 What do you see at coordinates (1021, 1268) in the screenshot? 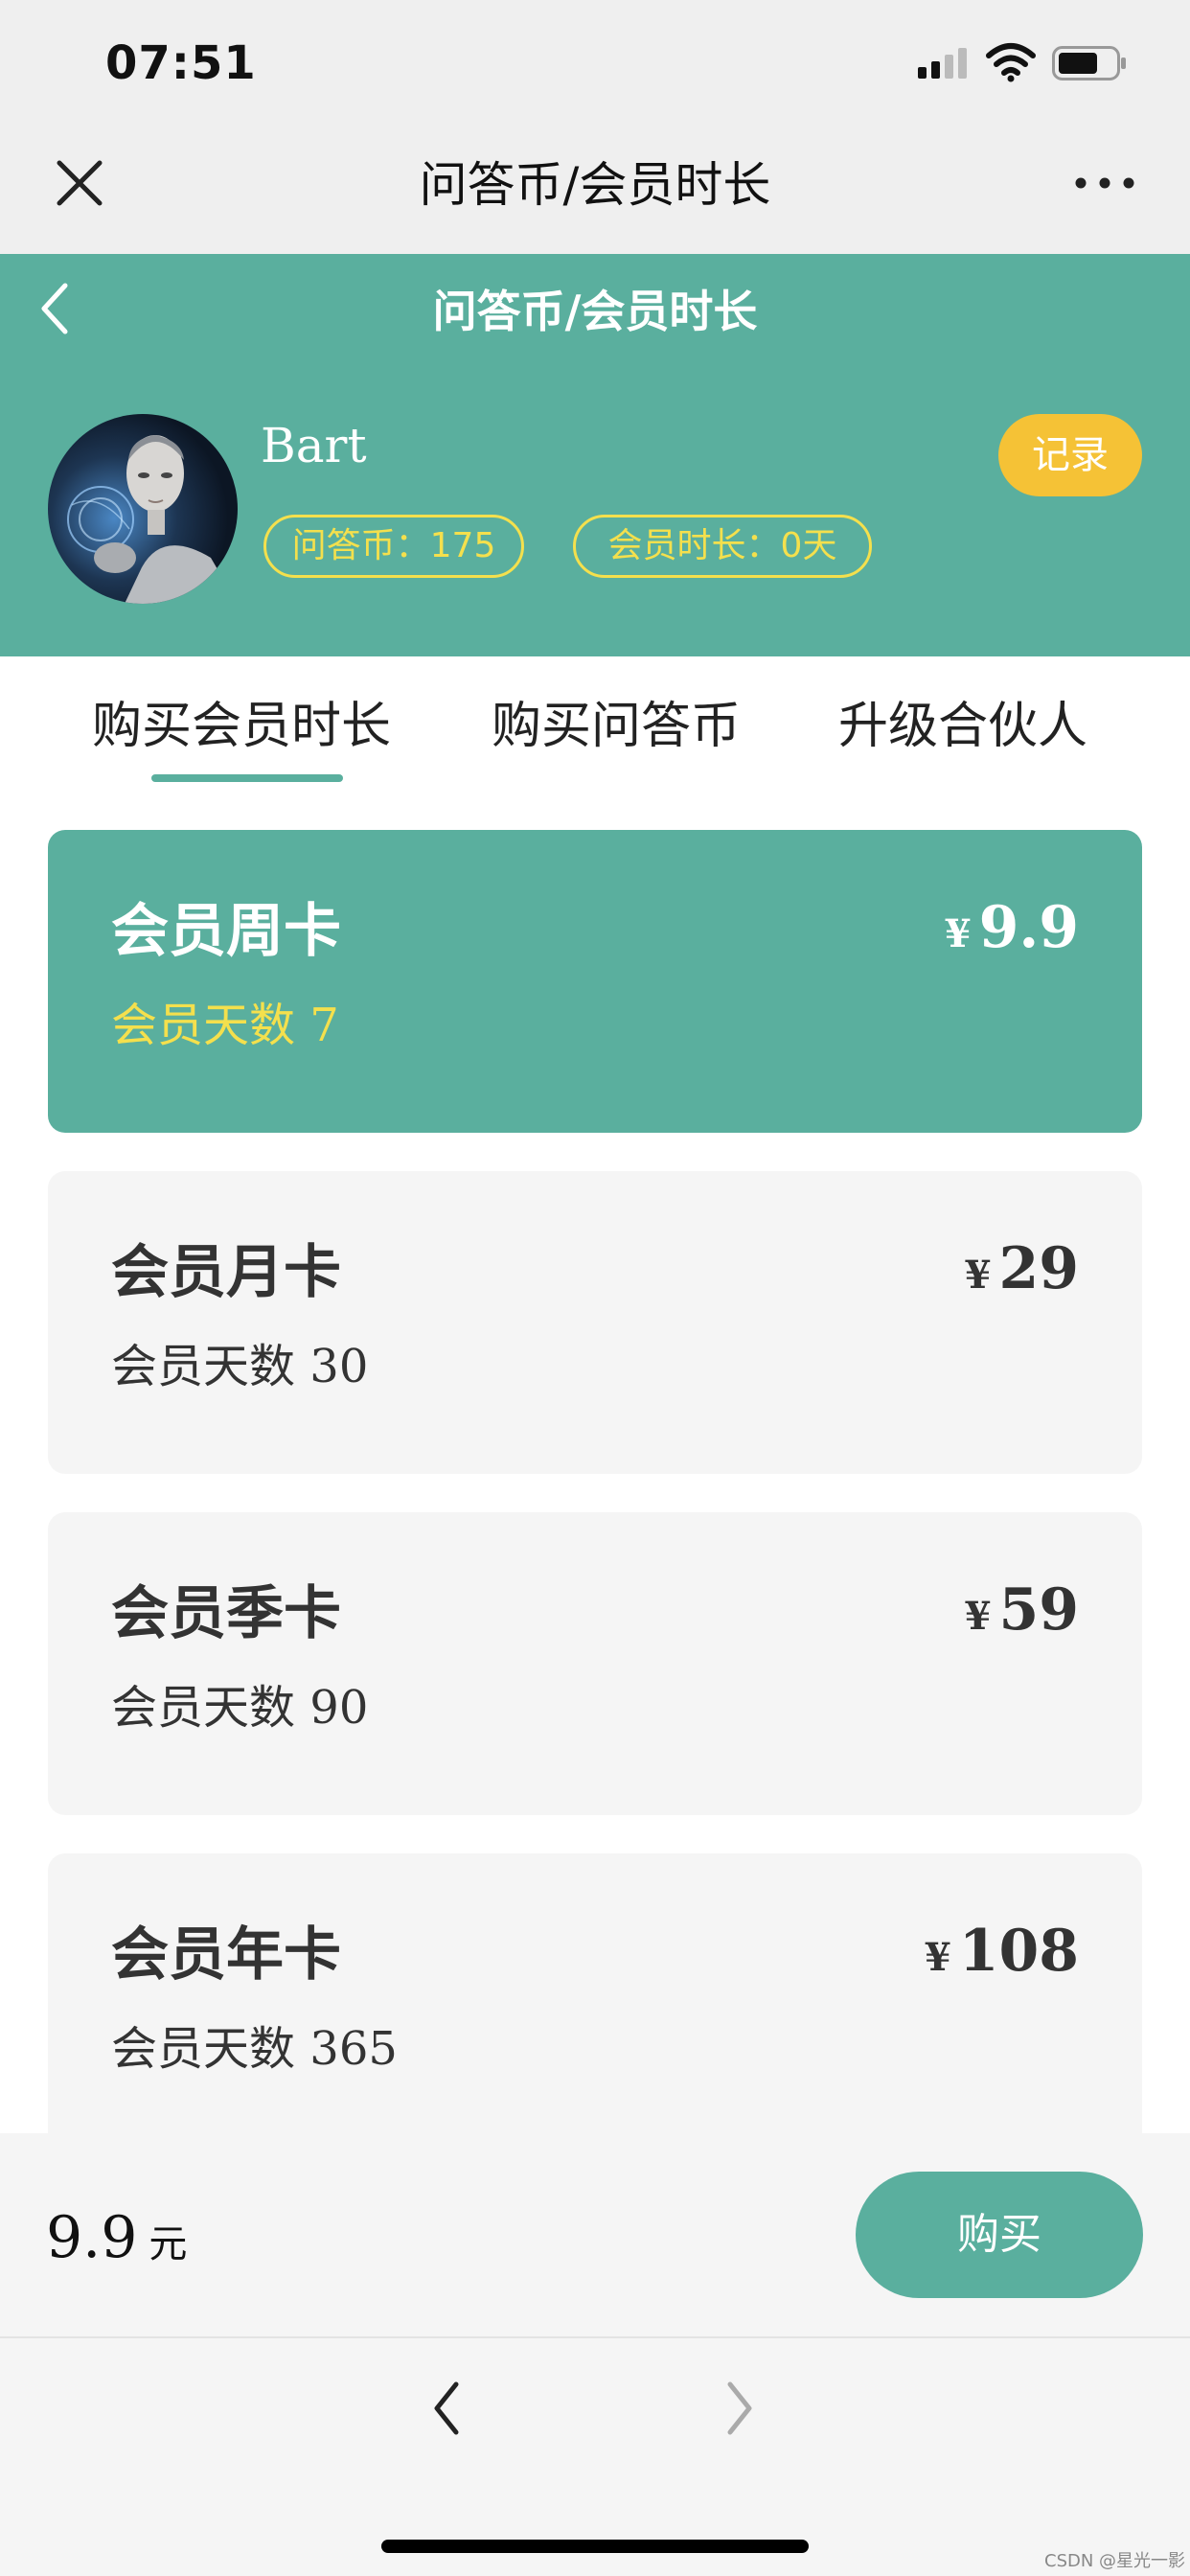
I see `plan-price: ¥29` at bounding box center [1021, 1268].